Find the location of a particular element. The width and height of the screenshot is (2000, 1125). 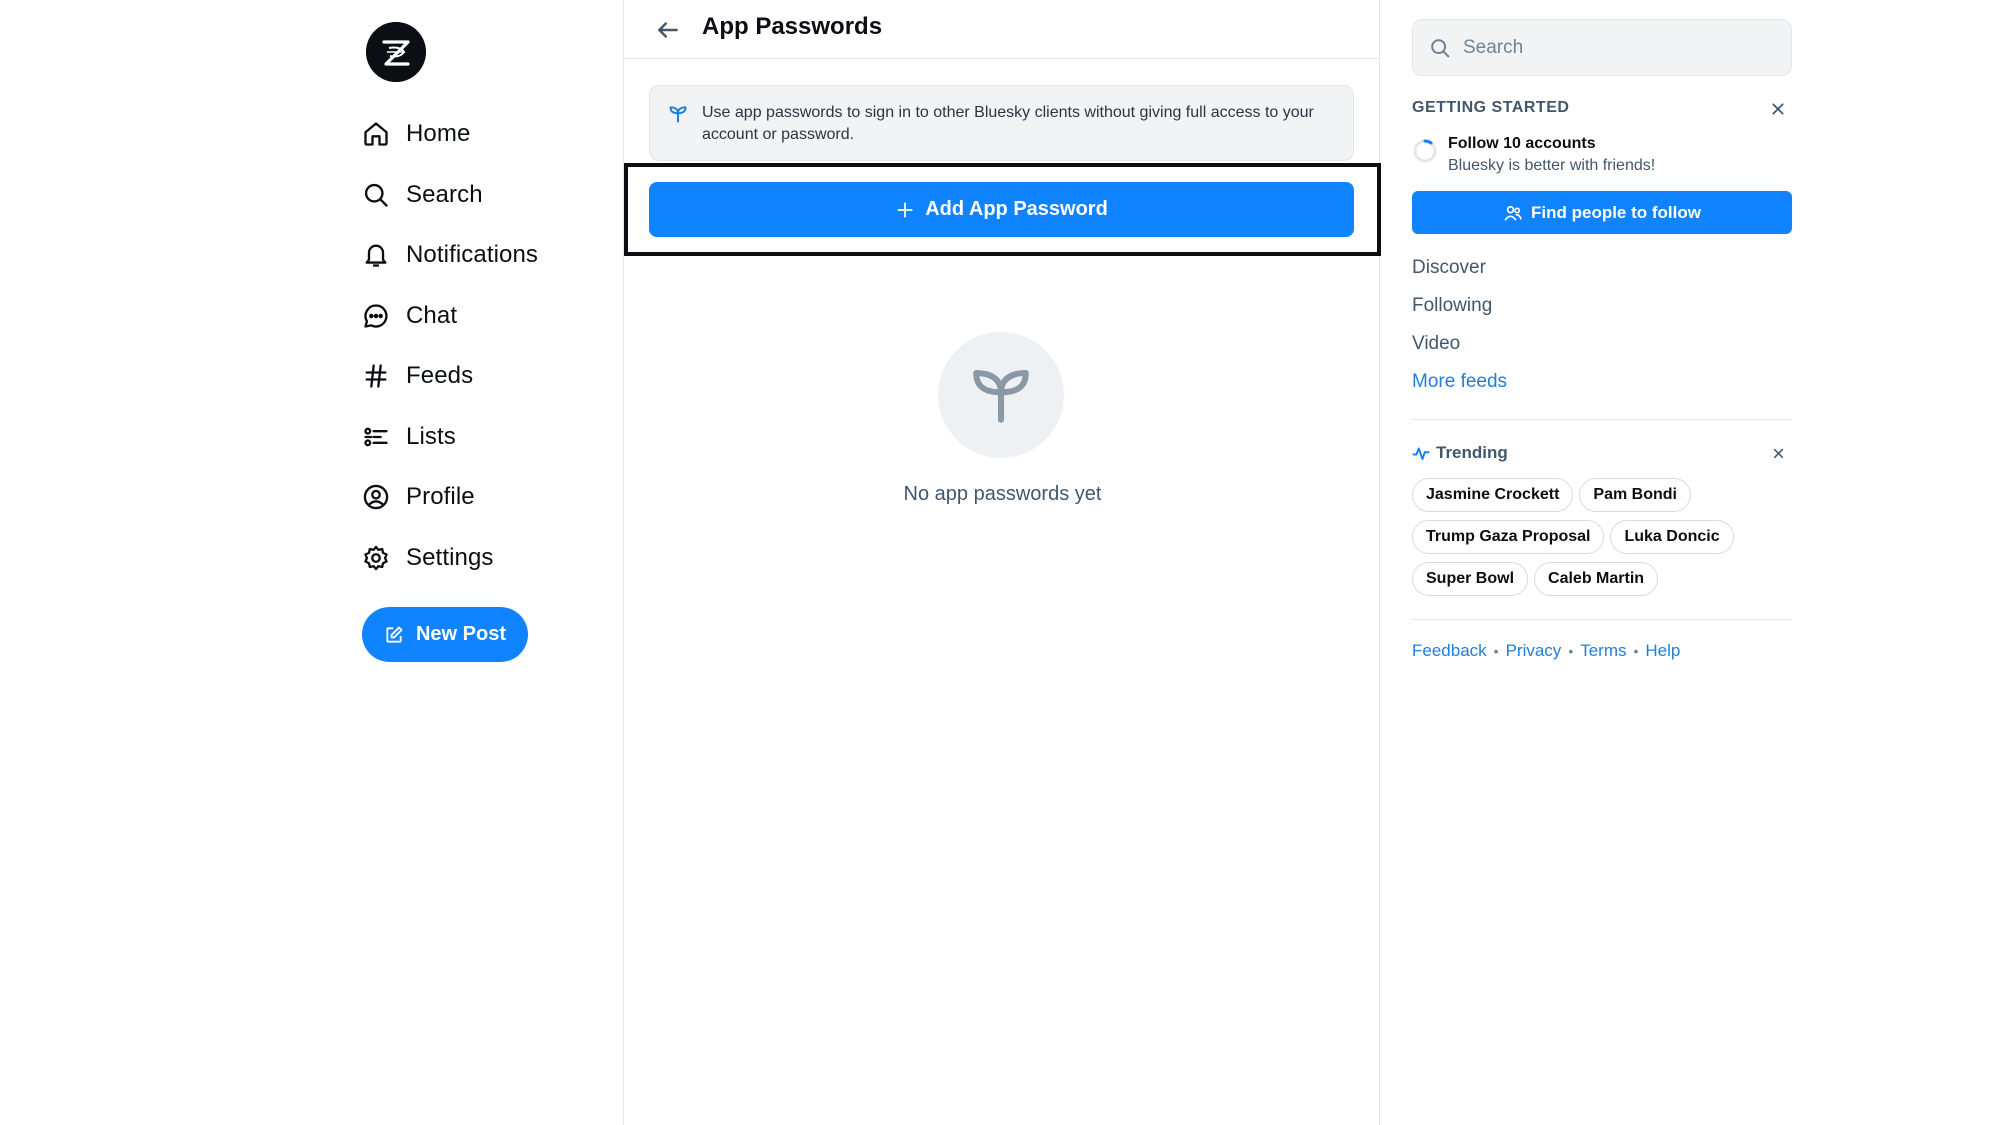

add-app-password-label: Add App Password is located at coordinates (1016, 209).